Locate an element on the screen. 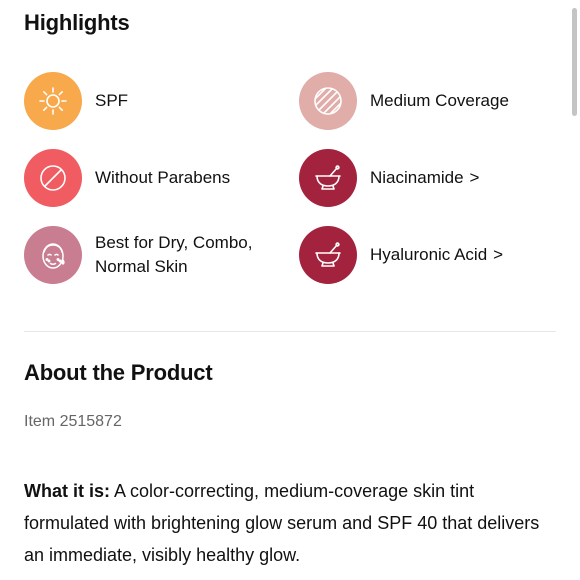  highlight-medium-coverage: Medium Coverage is located at coordinates (404, 101).